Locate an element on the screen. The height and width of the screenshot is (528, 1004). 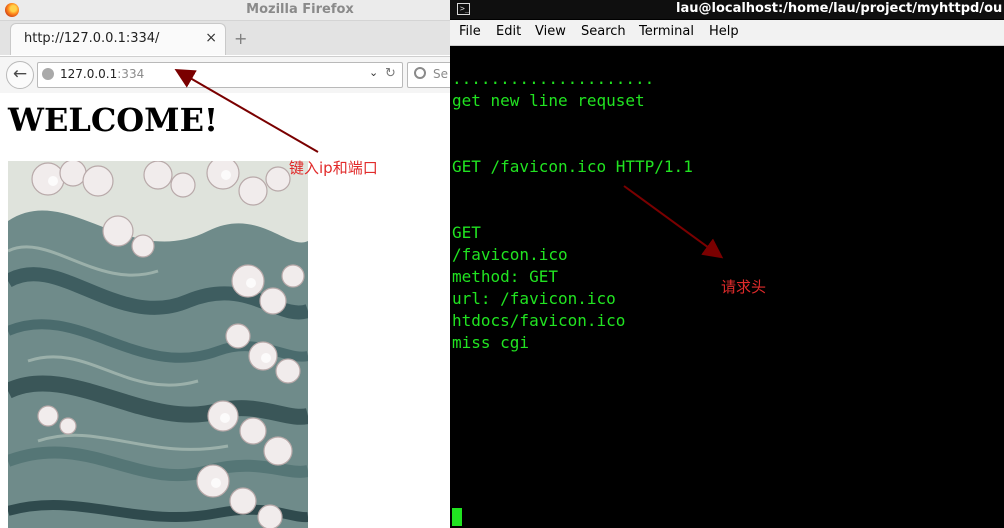
arrow-to-request-header is located at coordinates (673, 222).